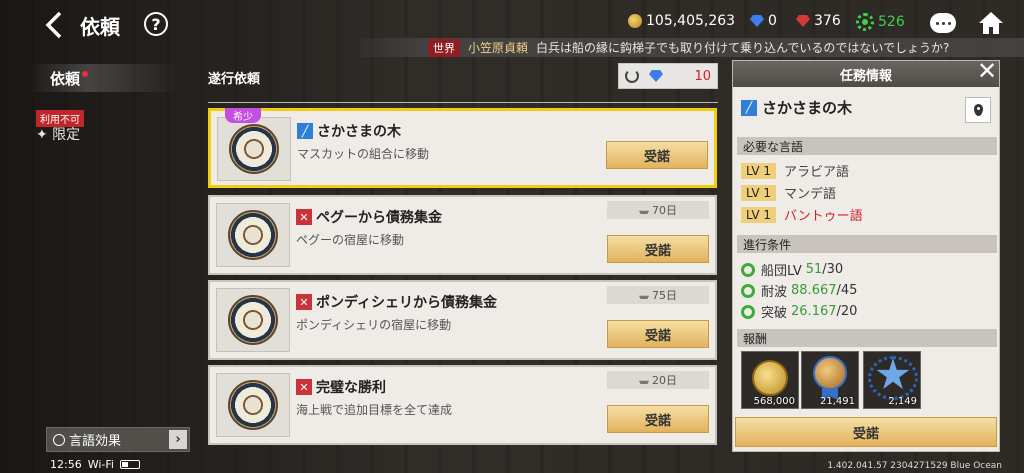 The height and width of the screenshot is (473, 1024). What do you see at coordinates (774, 401) in the screenshot?
I see `reward-count: 568,000` at bounding box center [774, 401].